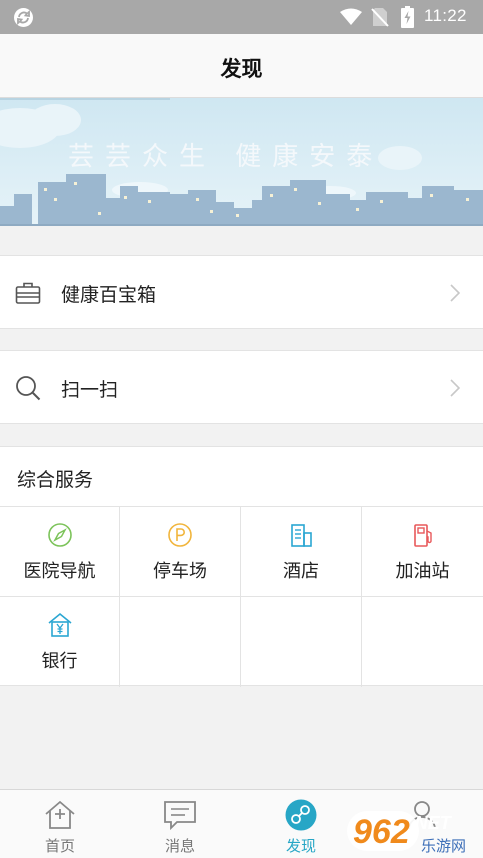 This screenshot has height=858, width=483. I want to click on watermark-logo: 962.NET 乐游网, so click(406, 833).